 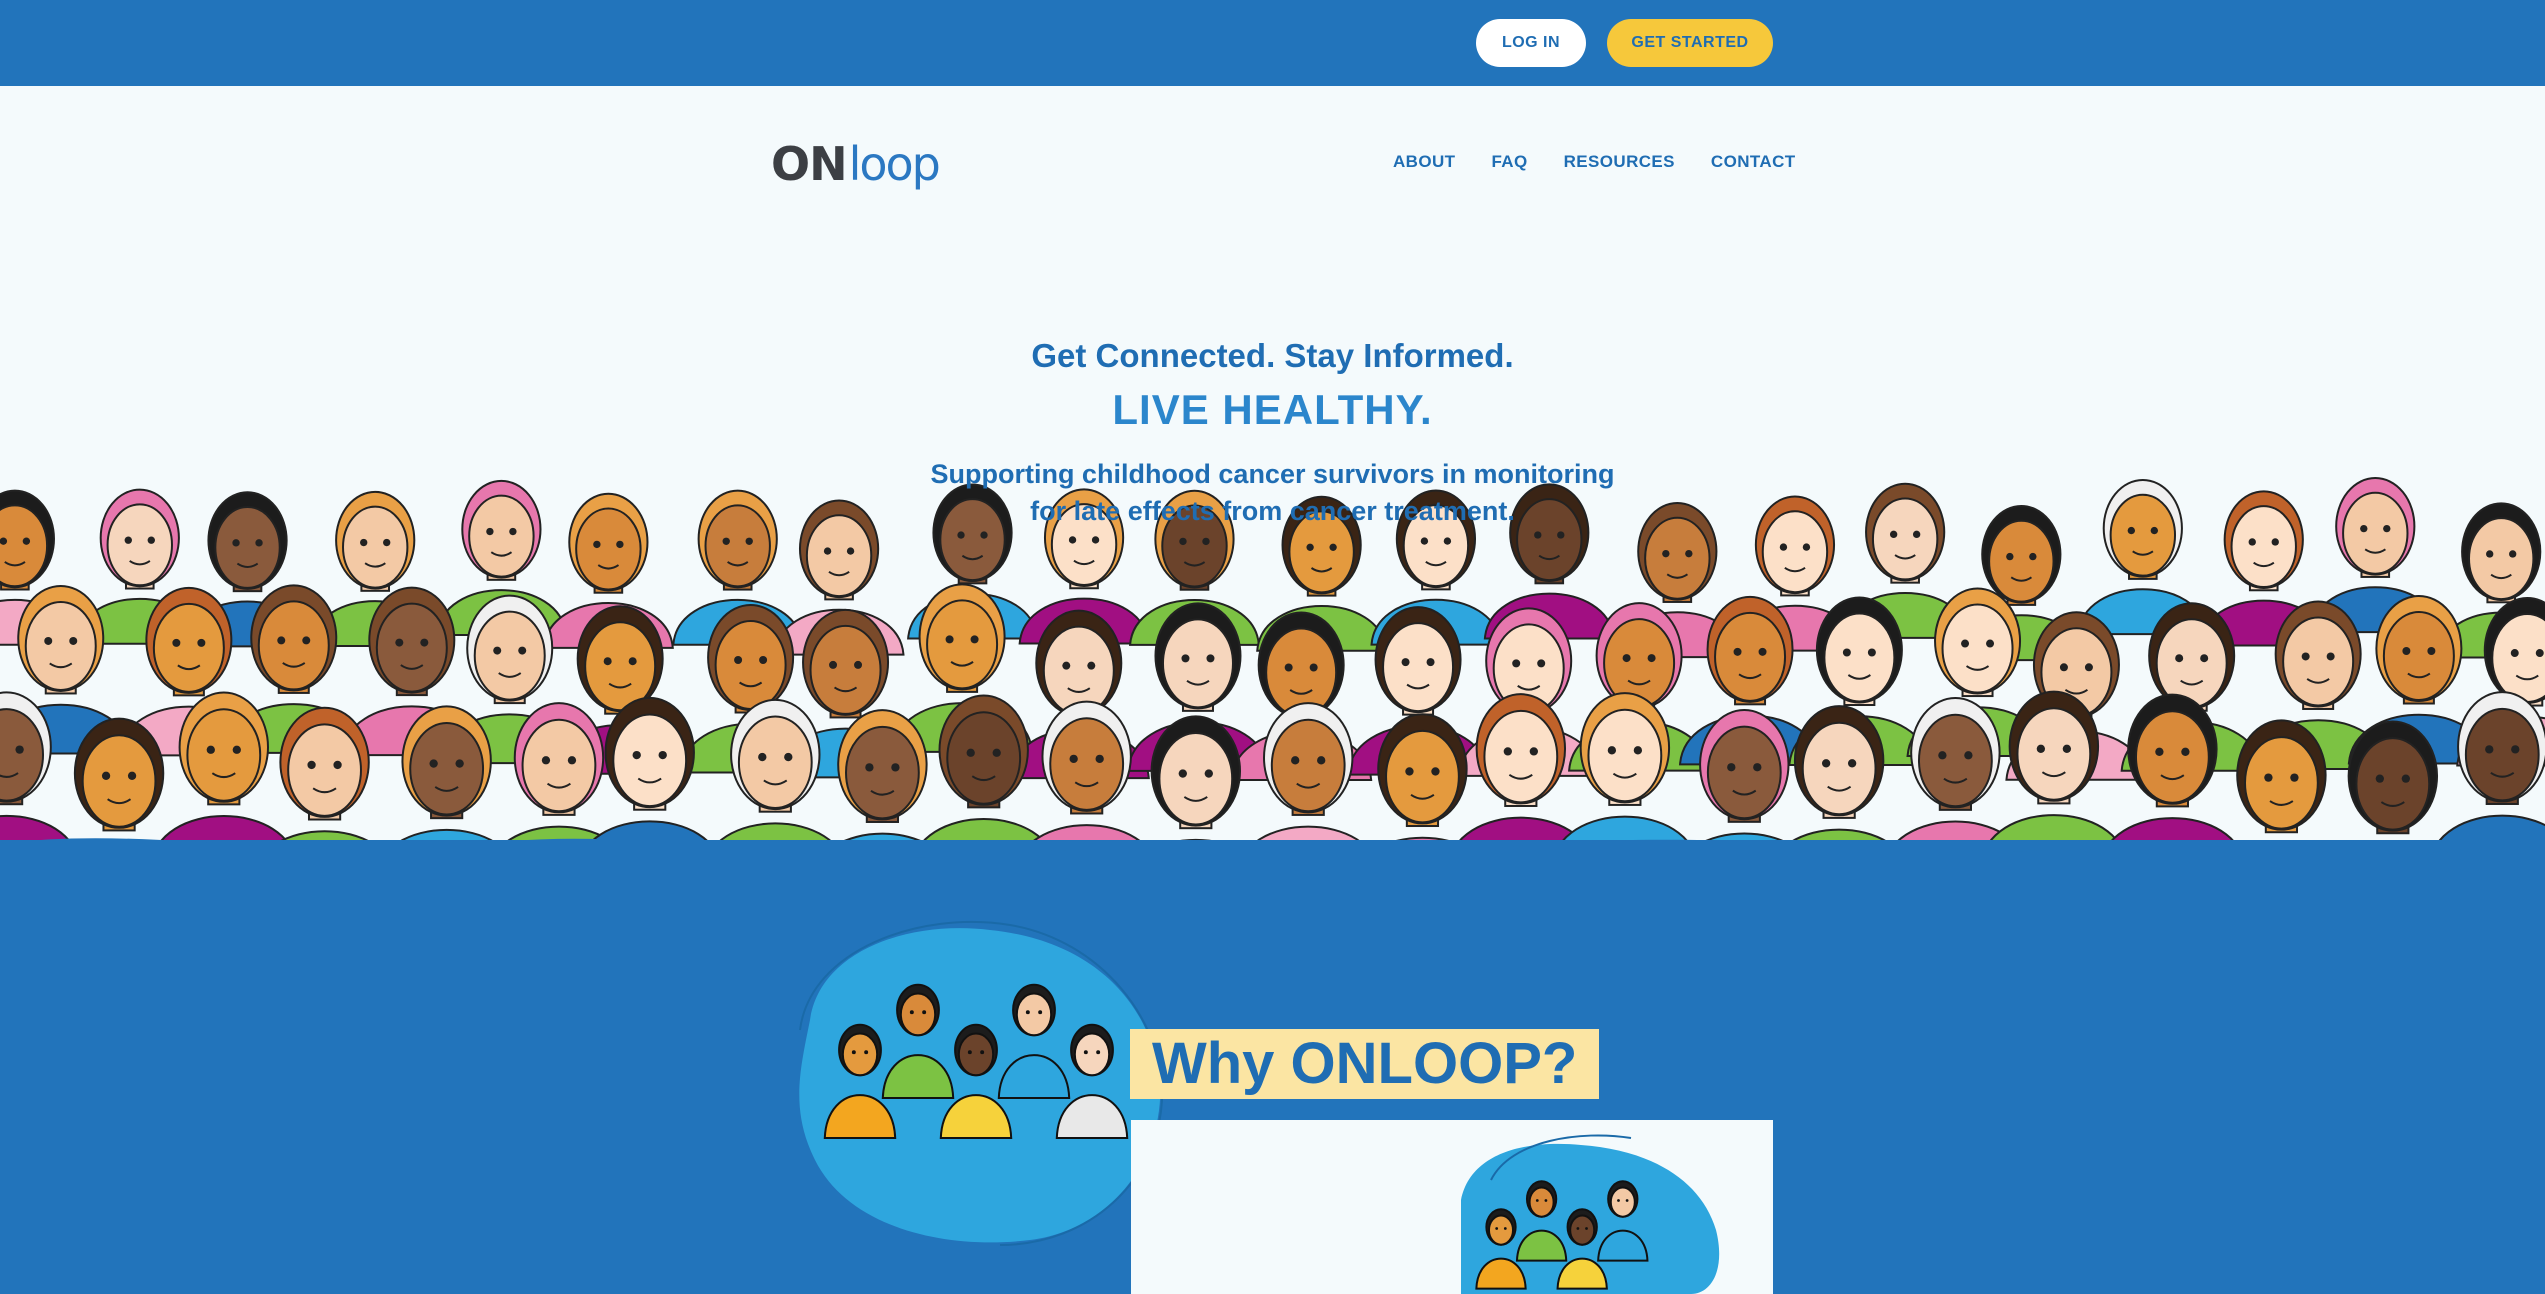 What do you see at coordinates (1690, 43) in the screenshot?
I see `get-started-button: GET STARTED` at bounding box center [1690, 43].